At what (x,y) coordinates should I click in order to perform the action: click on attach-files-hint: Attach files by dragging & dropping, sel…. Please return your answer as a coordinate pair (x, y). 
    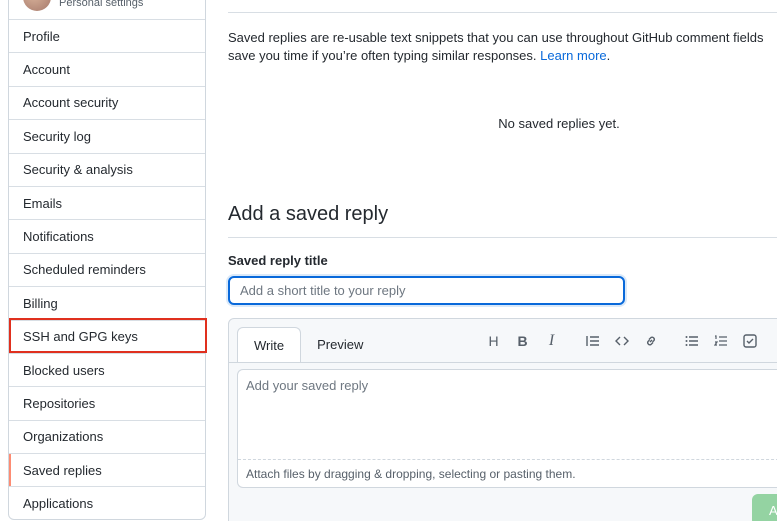
    Looking at the image, I should click on (507, 473).